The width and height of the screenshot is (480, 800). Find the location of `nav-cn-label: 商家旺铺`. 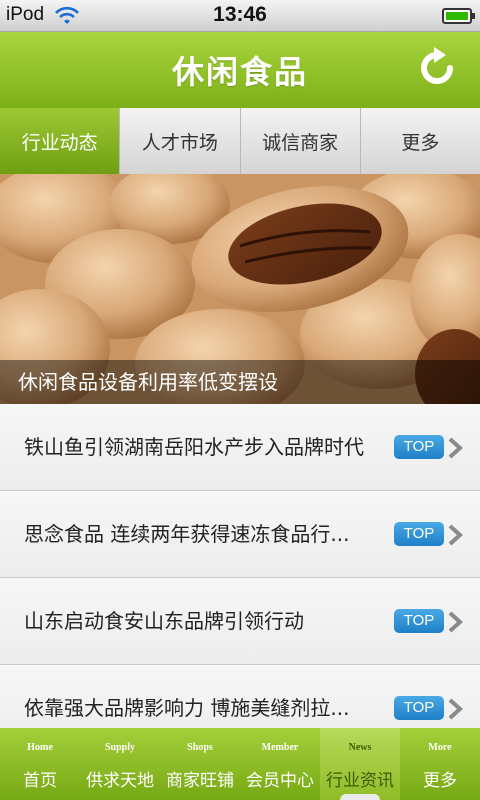

nav-cn-label: 商家旺铺 is located at coordinates (200, 781).